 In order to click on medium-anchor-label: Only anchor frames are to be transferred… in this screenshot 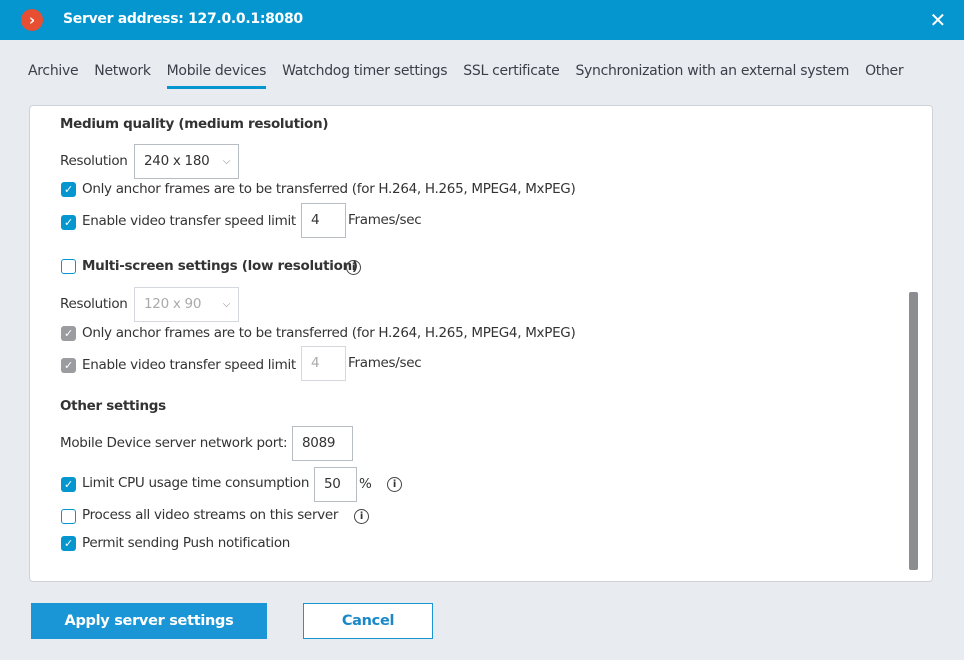, I will do `click(329, 189)`.